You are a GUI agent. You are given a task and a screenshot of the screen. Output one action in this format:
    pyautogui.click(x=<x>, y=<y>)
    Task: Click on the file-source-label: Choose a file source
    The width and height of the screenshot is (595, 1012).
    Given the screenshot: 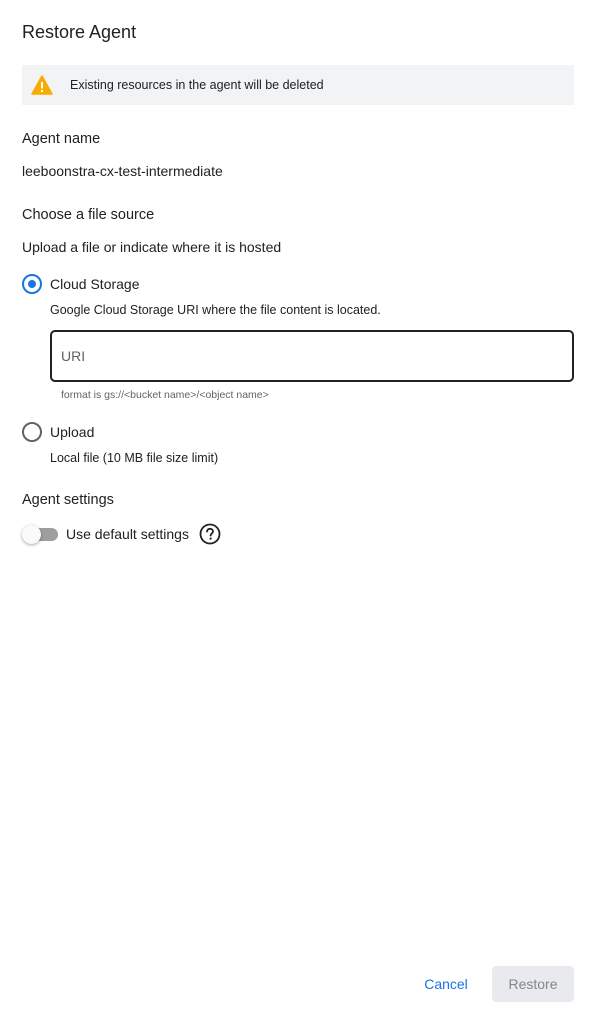 What is the action you would take?
    pyautogui.click(x=88, y=215)
    